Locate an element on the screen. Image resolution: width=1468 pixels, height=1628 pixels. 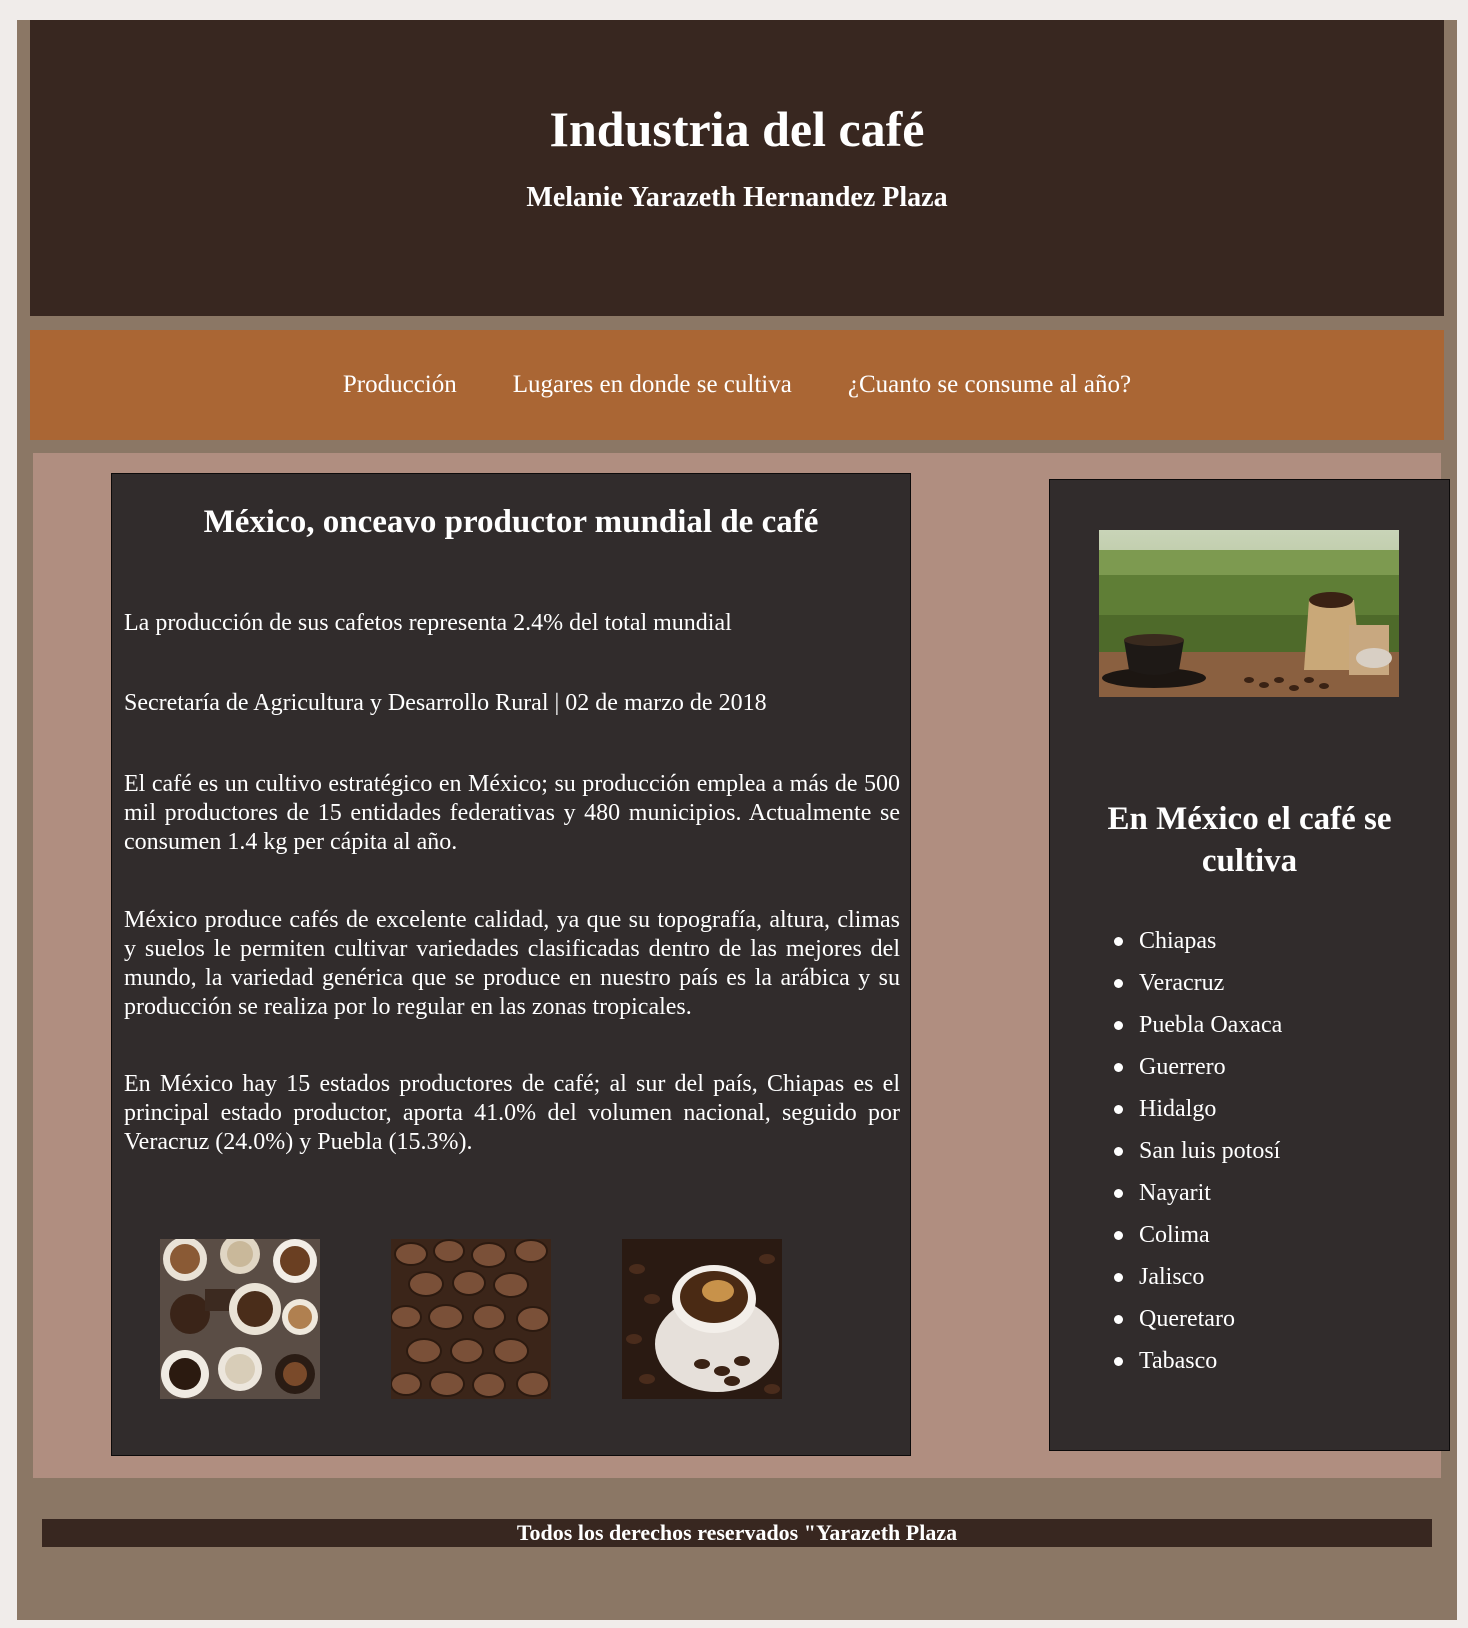
site-author: Melanie Yarazeth Hernandez Plaza is located at coordinates (737, 197).